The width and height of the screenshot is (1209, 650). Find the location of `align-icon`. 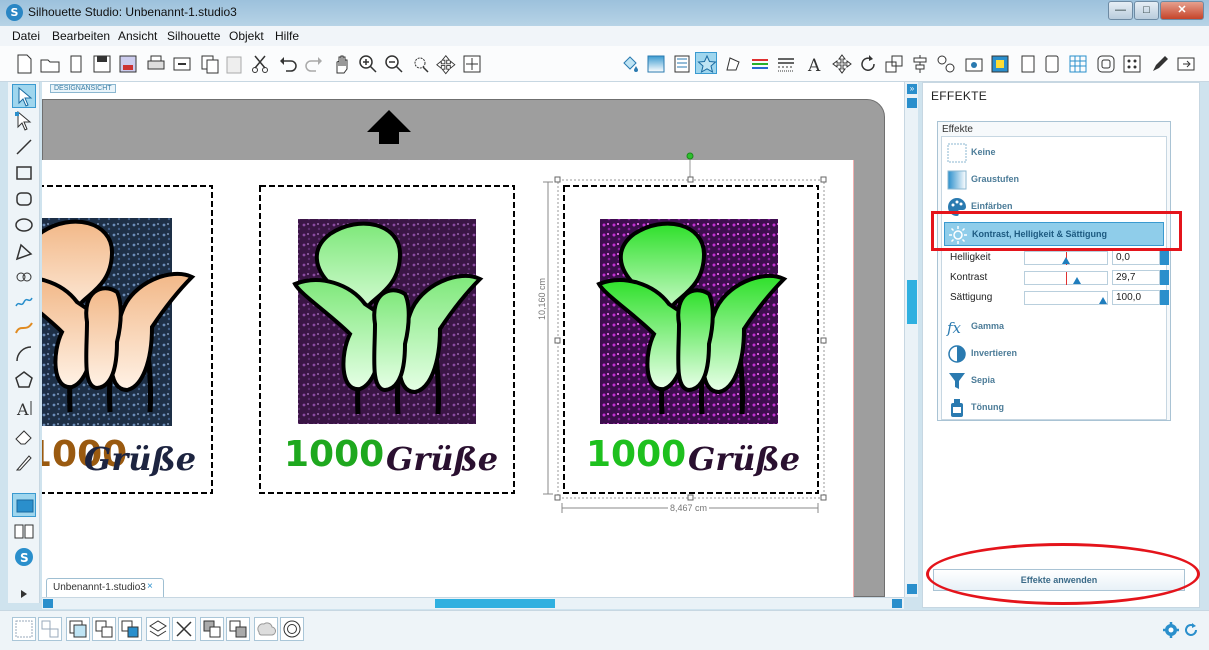

align-icon is located at coordinates (919, 63).